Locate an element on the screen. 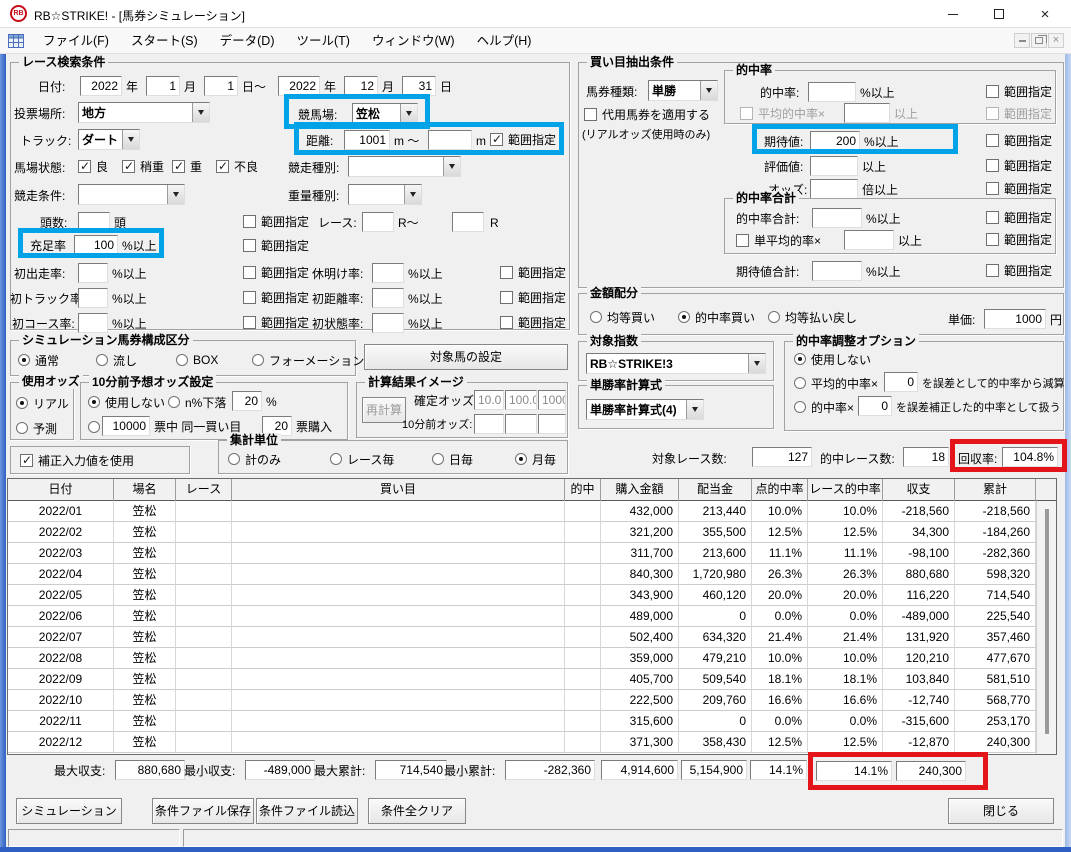 The image size is (1071, 852). menu-file: ファイル(F) is located at coordinates (76, 41).